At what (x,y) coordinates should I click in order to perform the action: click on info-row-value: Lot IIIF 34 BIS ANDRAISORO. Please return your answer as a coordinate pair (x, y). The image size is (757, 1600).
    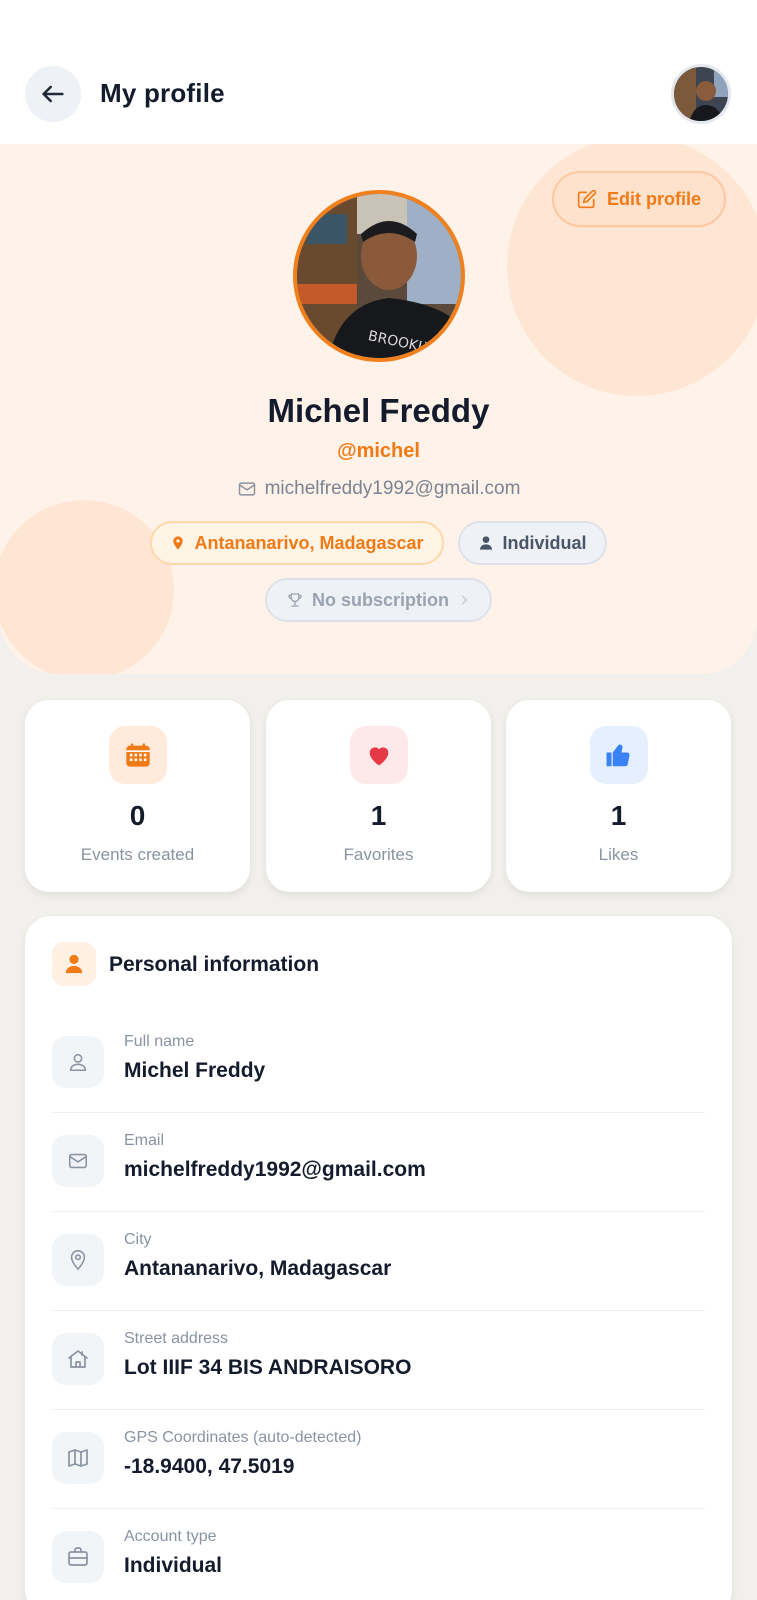
    Looking at the image, I should click on (268, 1367).